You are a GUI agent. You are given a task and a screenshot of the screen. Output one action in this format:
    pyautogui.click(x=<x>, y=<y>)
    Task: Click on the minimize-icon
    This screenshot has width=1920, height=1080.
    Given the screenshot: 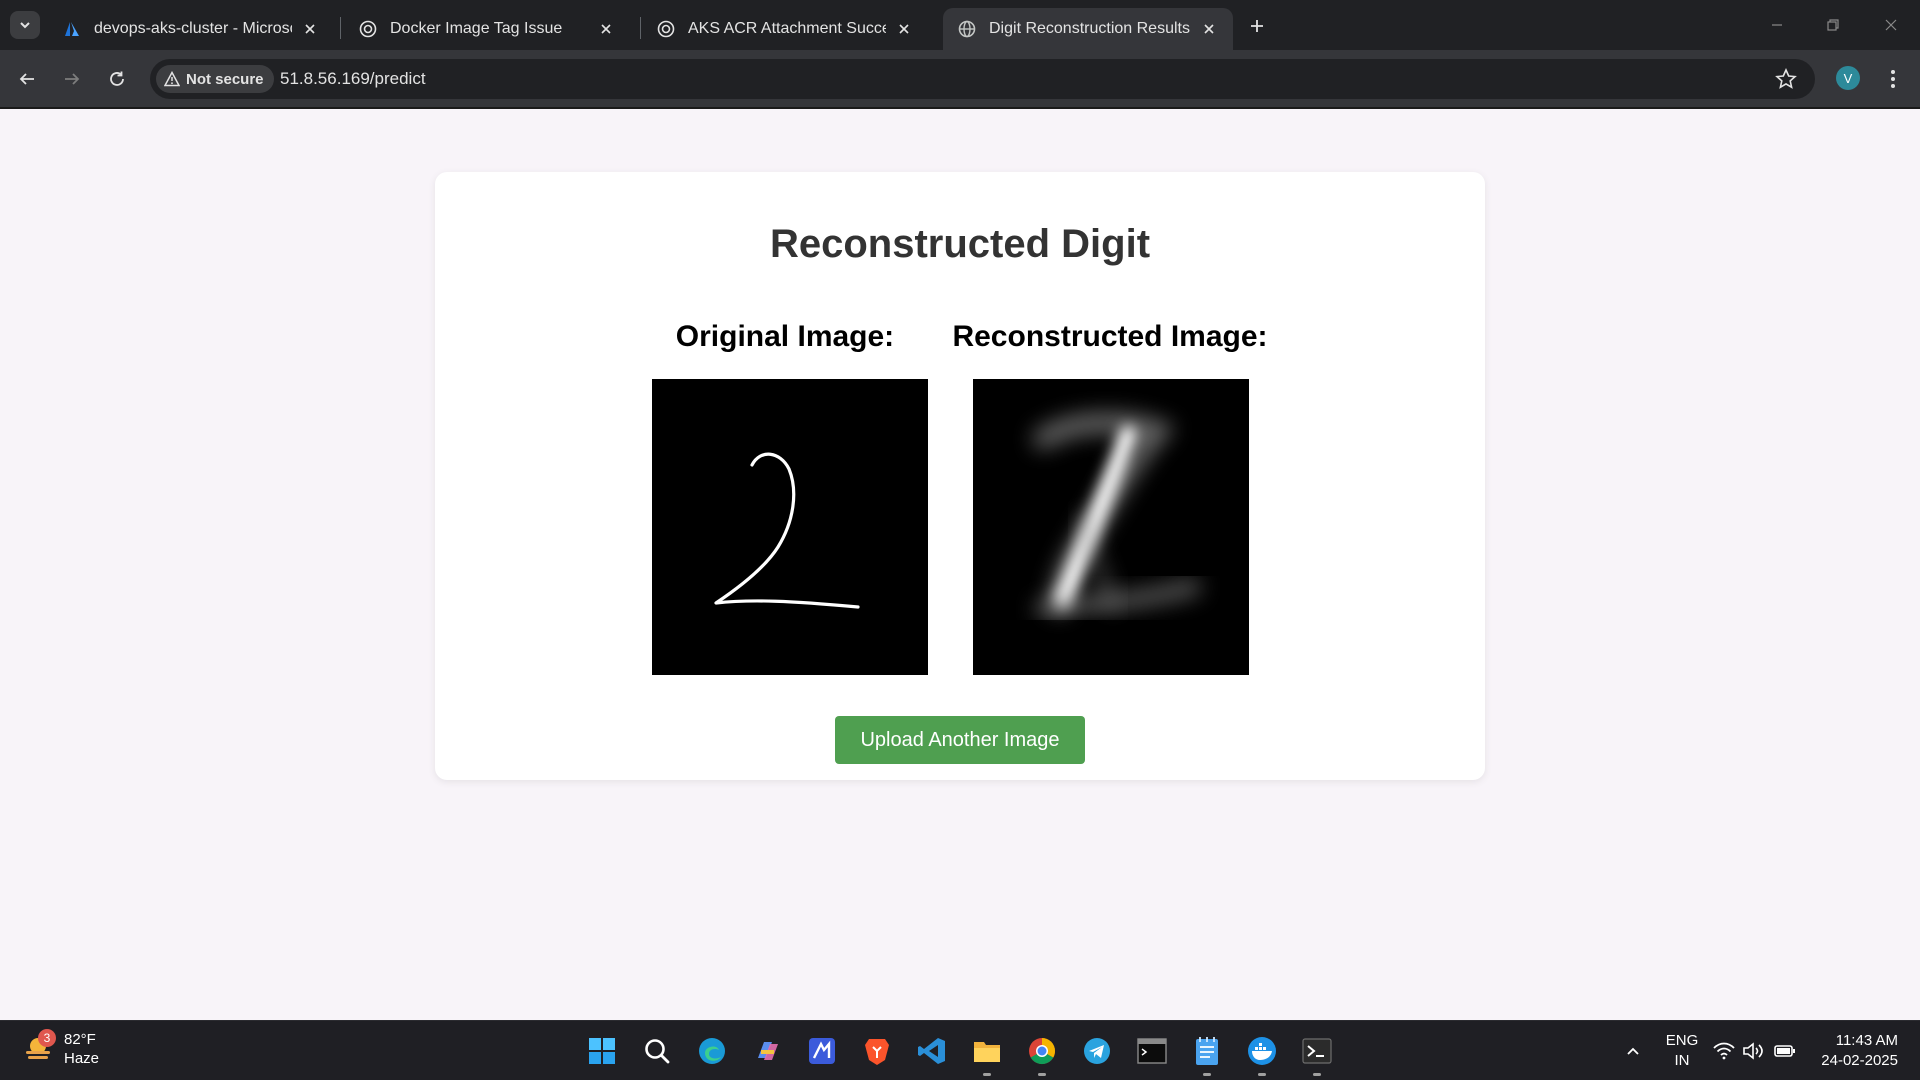 What is the action you would take?
    pyautogui.click(x=1777, y=25)
    